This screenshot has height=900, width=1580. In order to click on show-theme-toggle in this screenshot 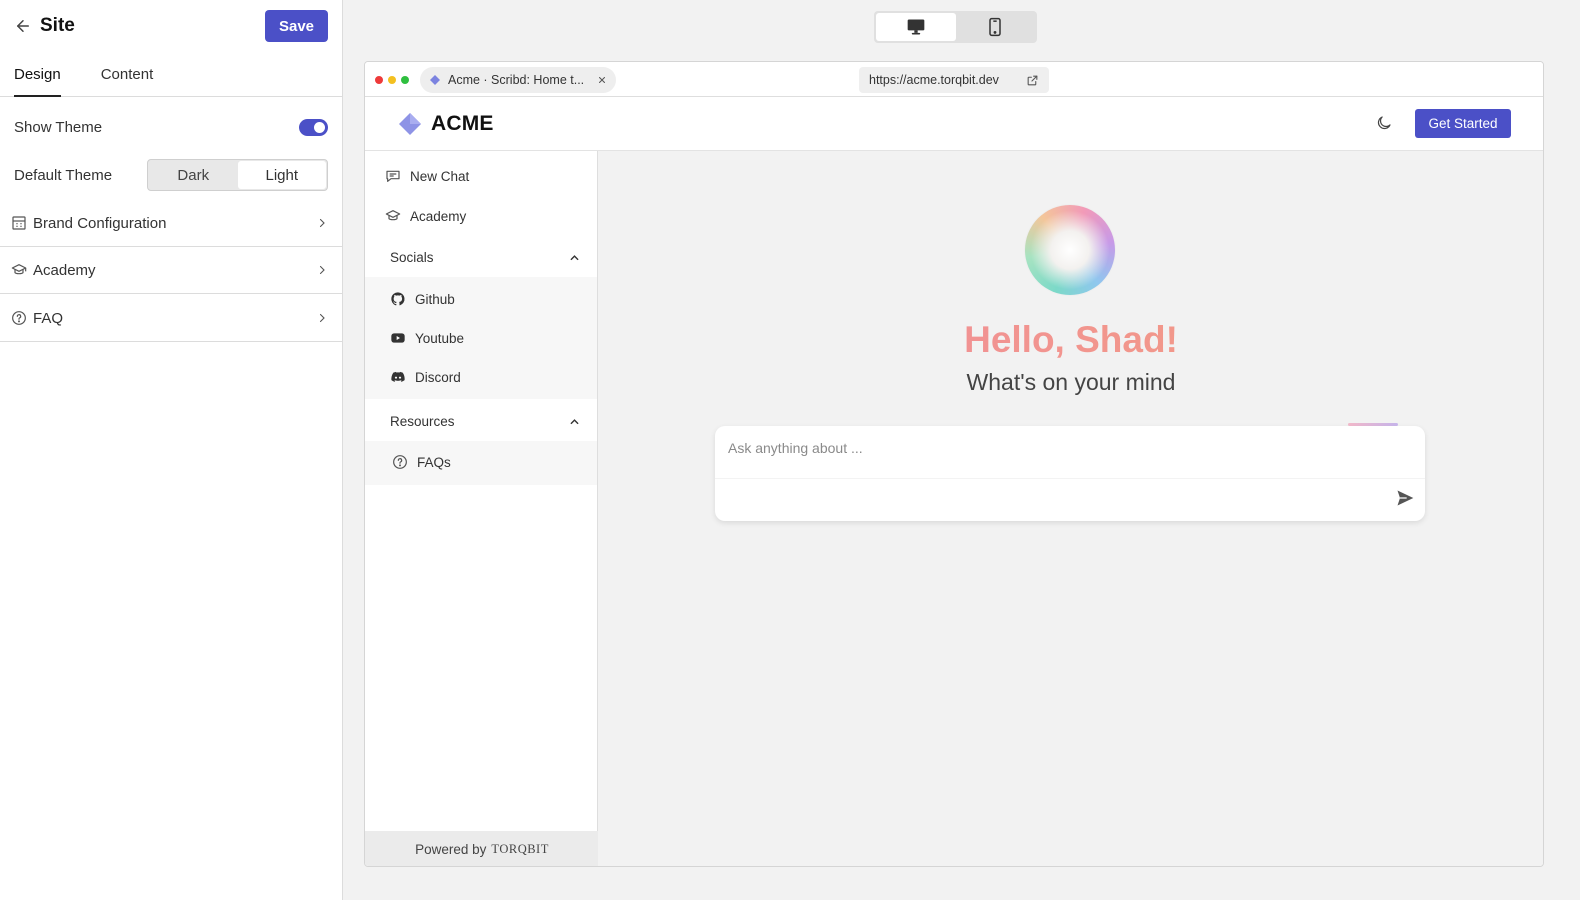, I will do `click(313, 127)`.